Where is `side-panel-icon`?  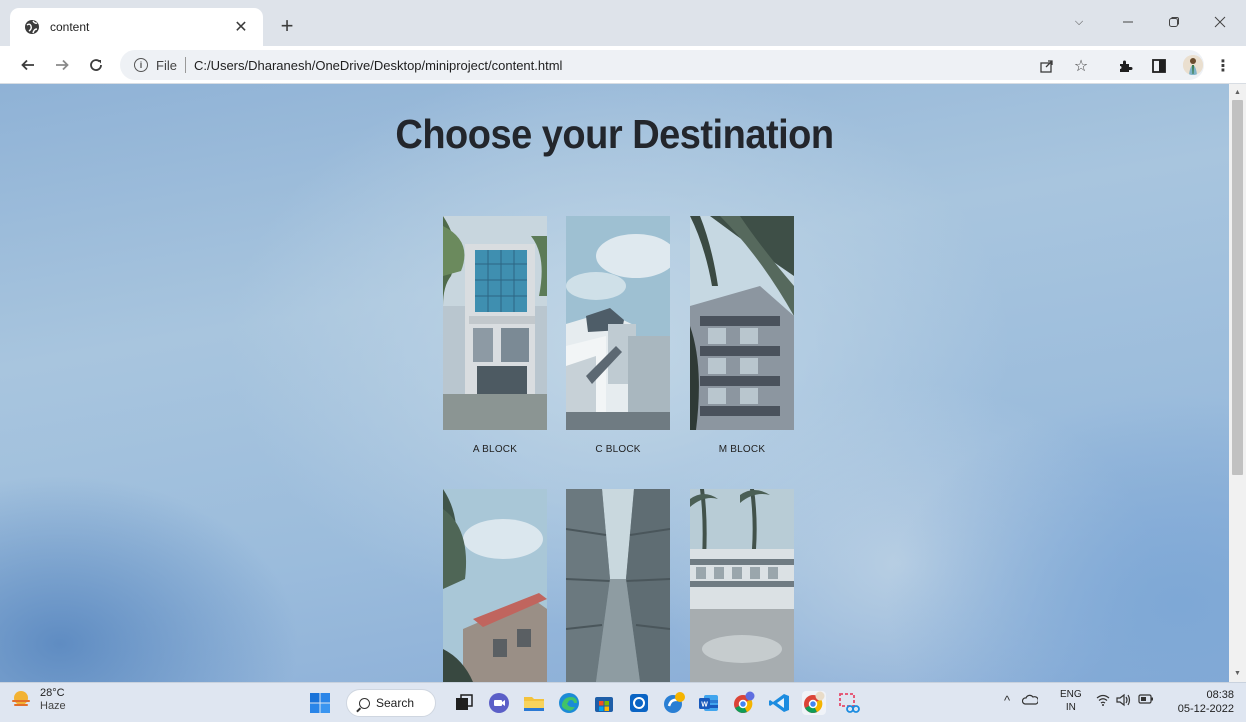
side-panel-icon is located at coordinates (1159, 66).